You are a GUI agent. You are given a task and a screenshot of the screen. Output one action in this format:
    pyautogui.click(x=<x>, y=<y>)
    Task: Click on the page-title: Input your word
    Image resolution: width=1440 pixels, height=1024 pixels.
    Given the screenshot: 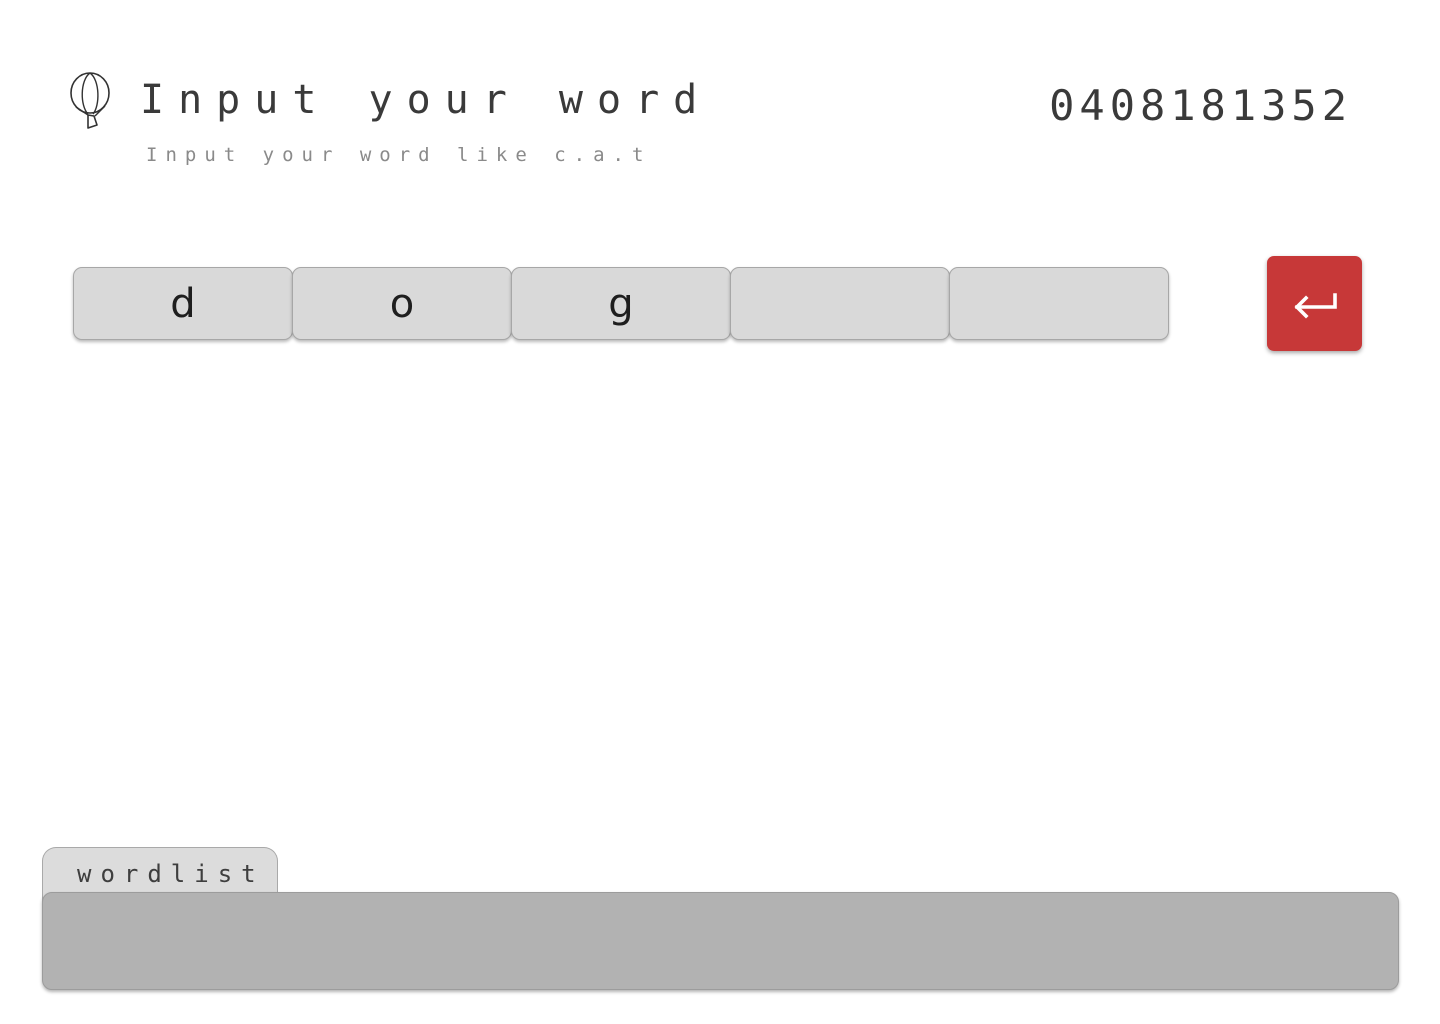 What is the action you would take?
    pyautogui.click(x=426, y=100)
    